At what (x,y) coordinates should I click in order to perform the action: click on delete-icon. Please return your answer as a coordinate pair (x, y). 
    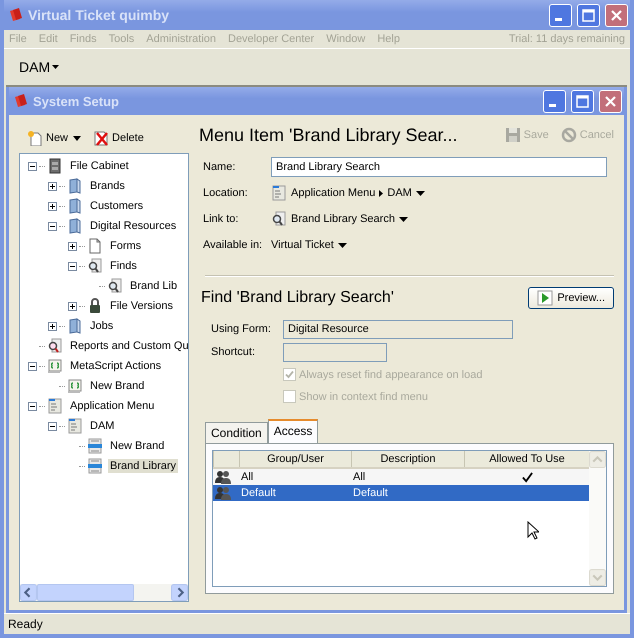
    Looking at the image, I should click on (101, 138).